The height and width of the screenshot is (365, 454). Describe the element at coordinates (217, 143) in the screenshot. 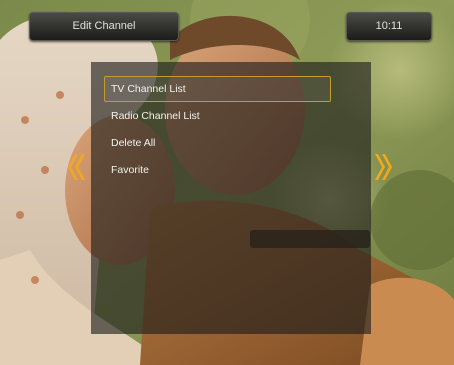

I see `menu-item-delete-all: Delete All` at that location.